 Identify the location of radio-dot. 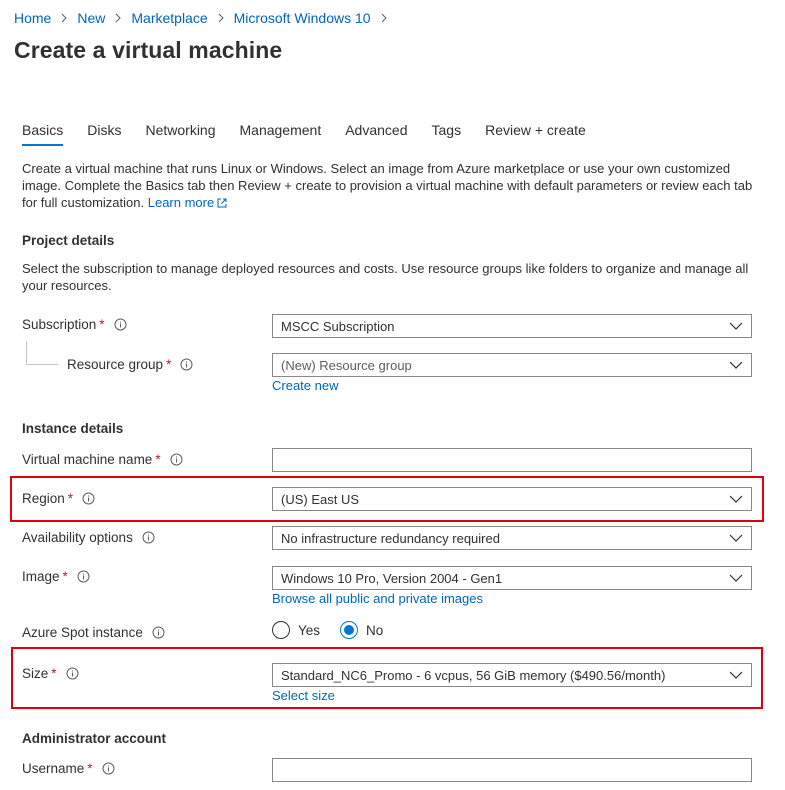
(349, 630).